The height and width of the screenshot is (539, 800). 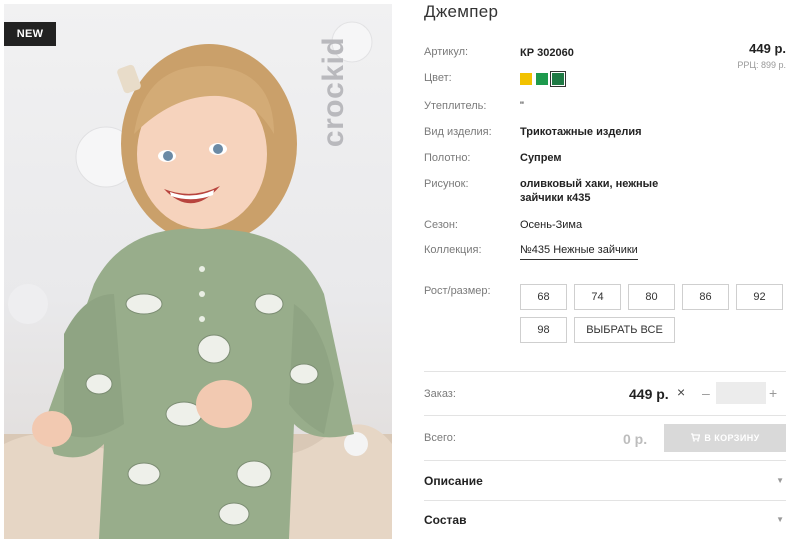 What do you see at coordinates (635, 439) in the screenshot?
I see `total-value: 0 р.` at bounding box center [635, 439].